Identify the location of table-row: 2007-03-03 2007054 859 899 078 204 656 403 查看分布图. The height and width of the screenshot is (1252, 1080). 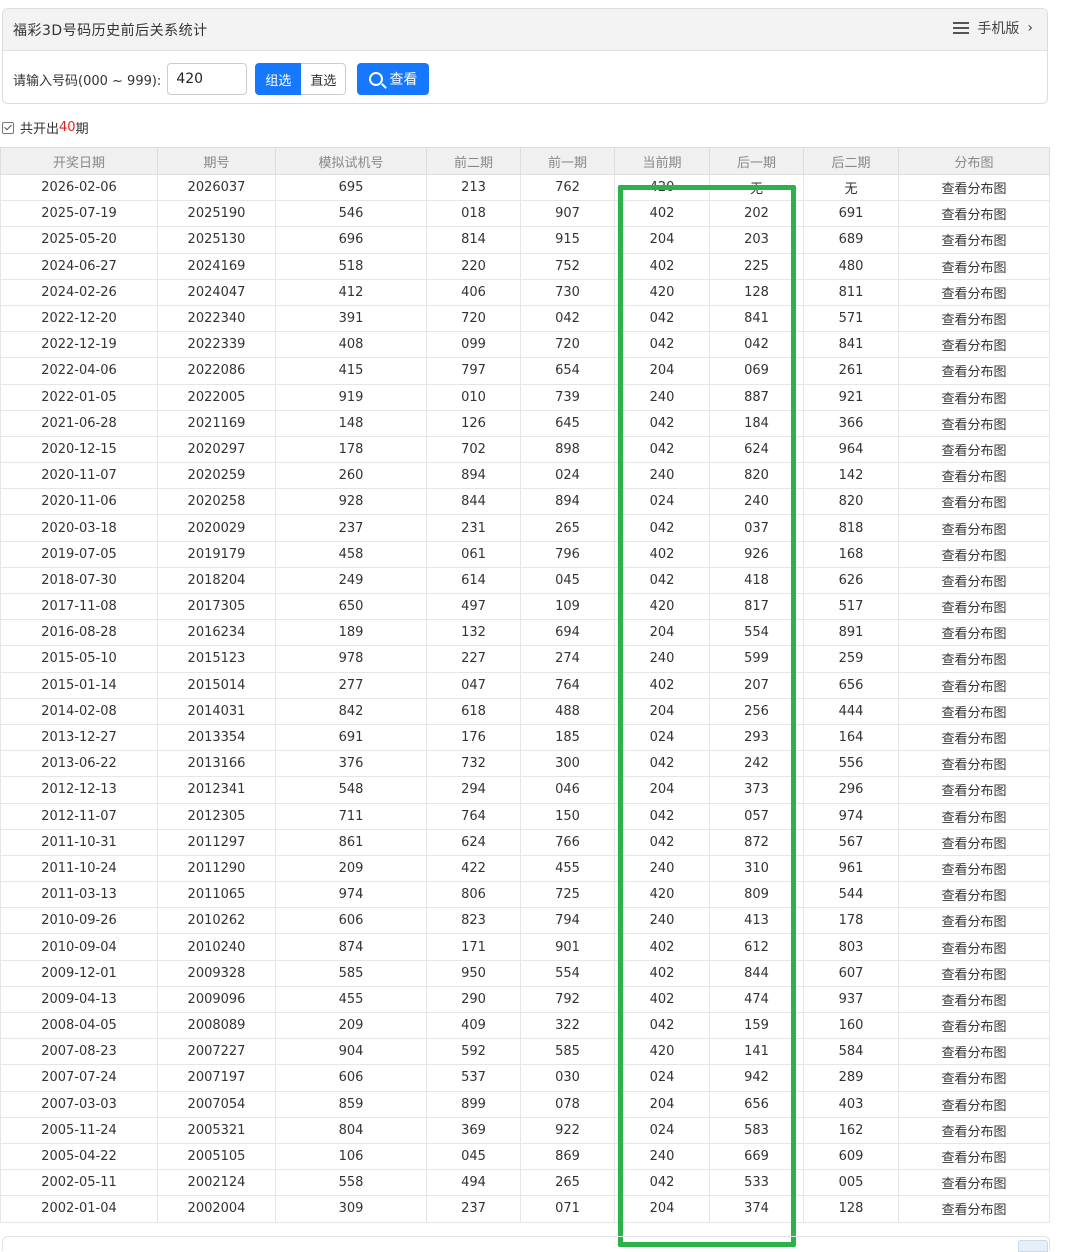
(525, 1104).